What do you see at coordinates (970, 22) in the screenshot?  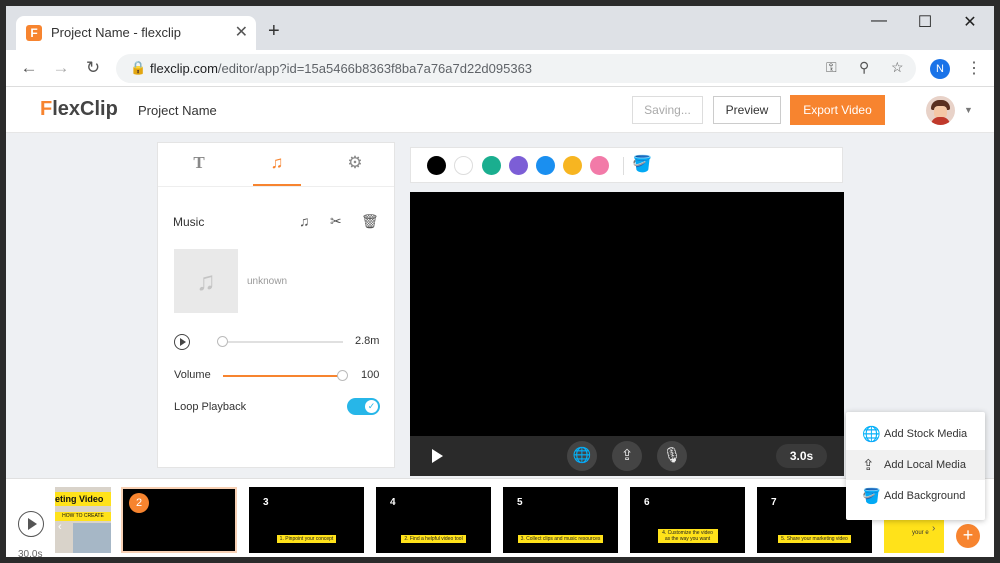 I see `window-close-icon: ✕` at bounding box center [970, 22].